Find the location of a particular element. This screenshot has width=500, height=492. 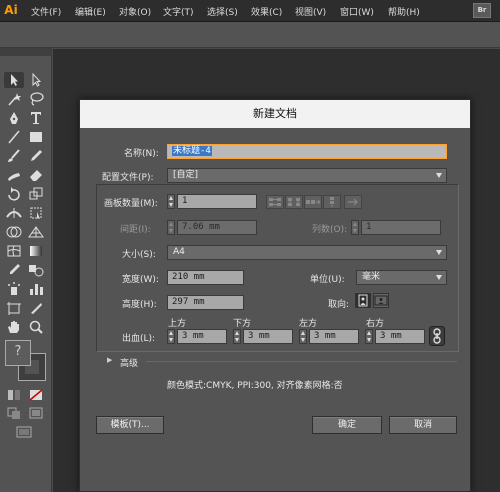

units-select: 毫米 is located at coordinates (401, 277).